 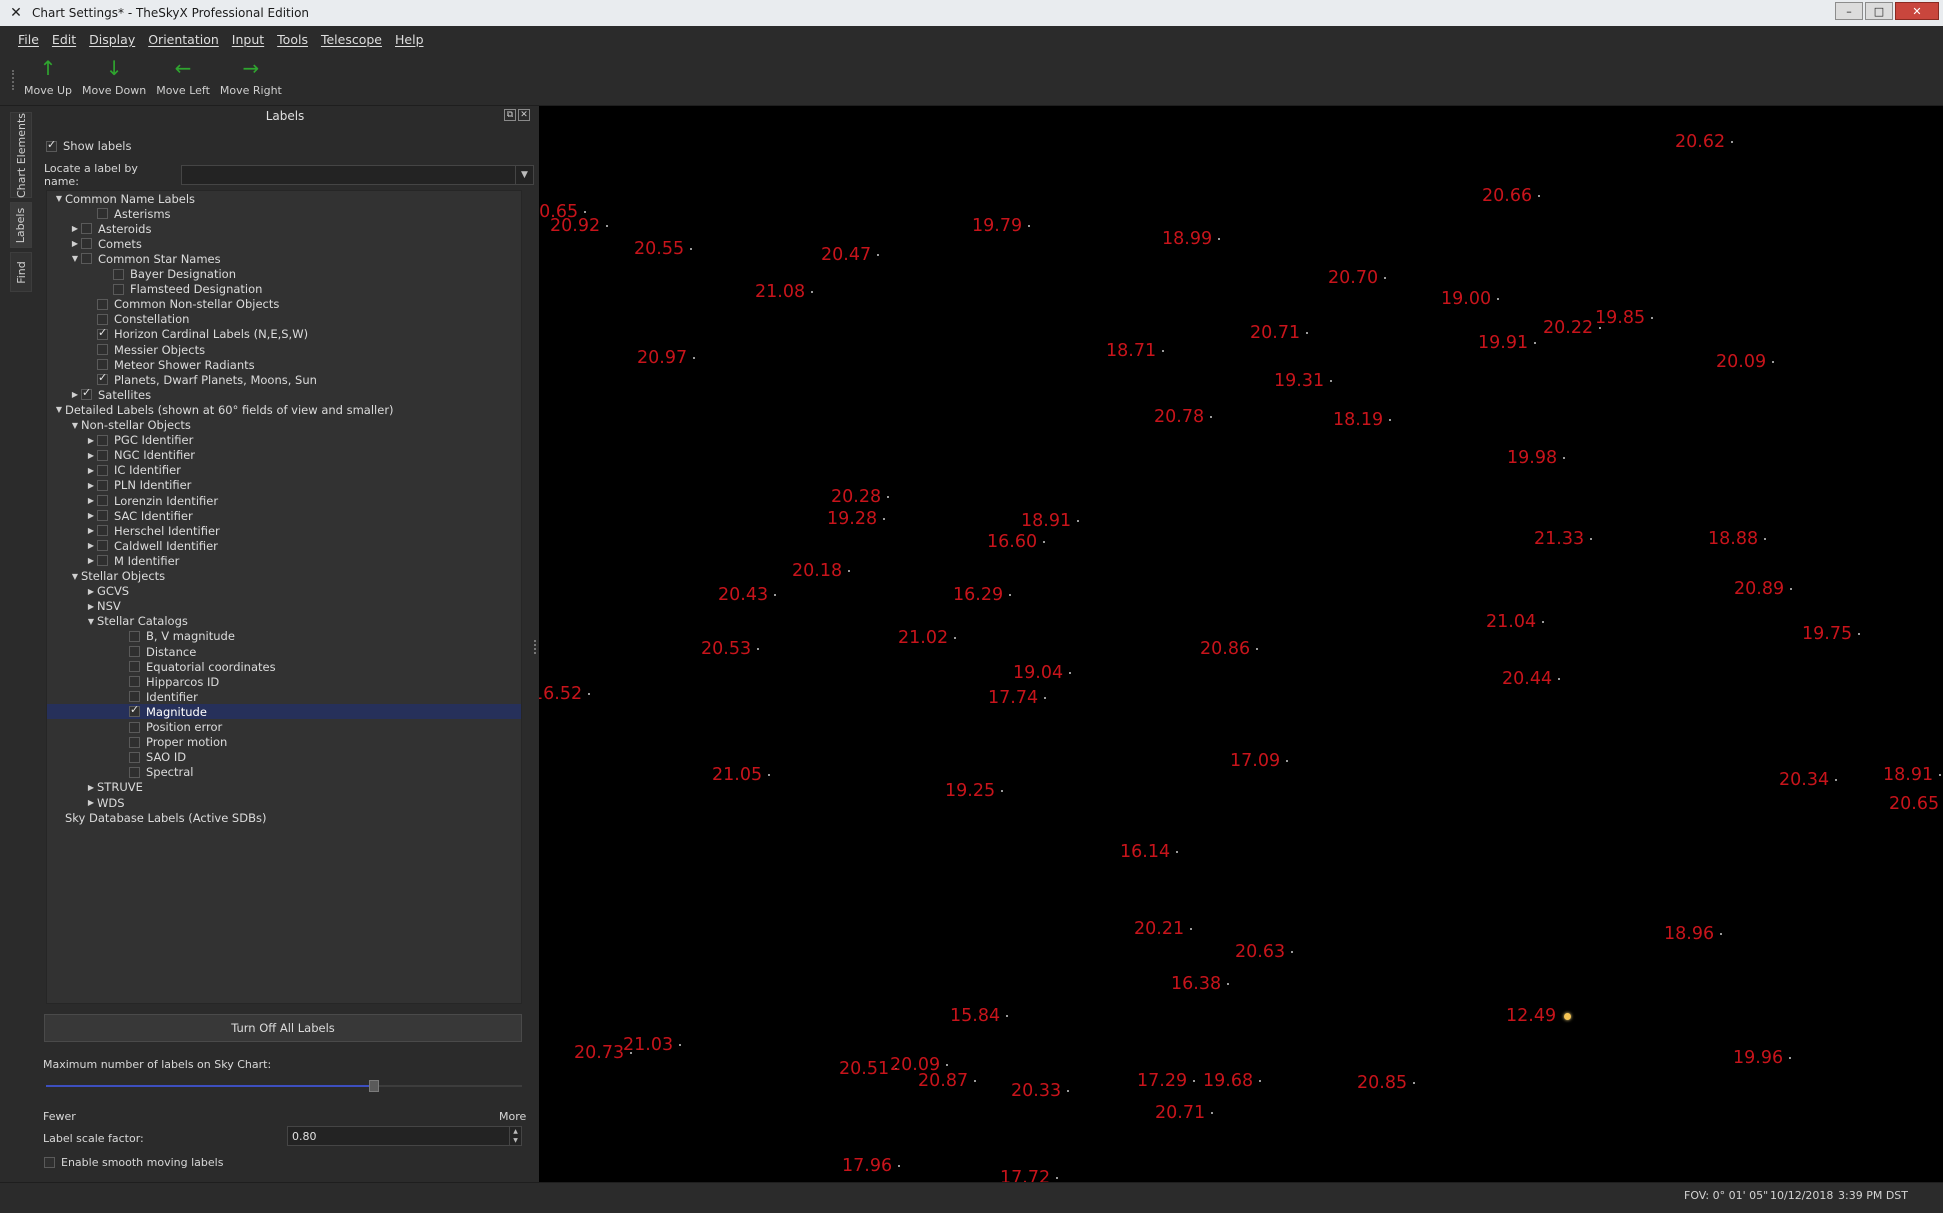 I want to click on tree-item: ▶ Lorenzin Identifier, so click(x=284, y=500).